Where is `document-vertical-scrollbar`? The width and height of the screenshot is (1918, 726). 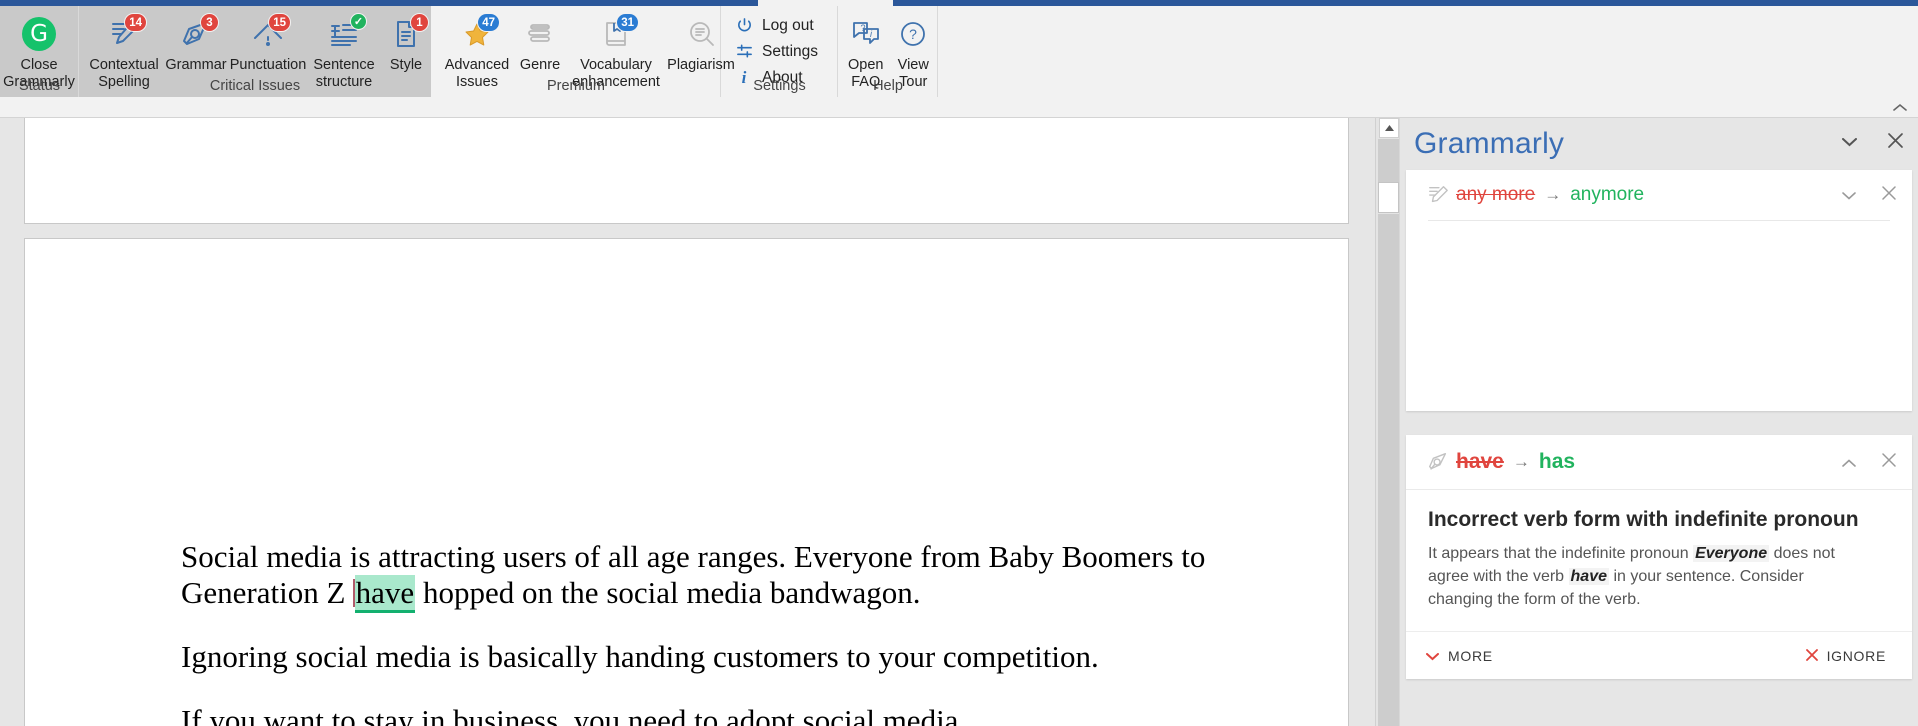
document-vertical-scrollbar is located at coordinates (1387, 422).